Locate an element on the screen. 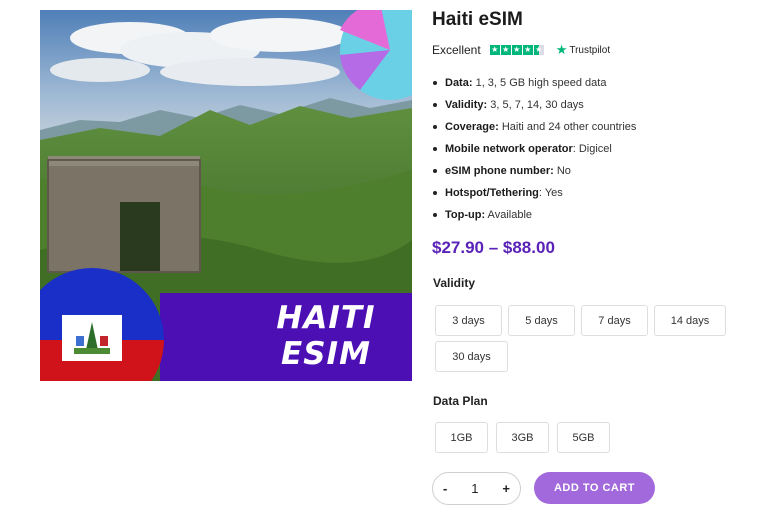  validity-option-14-days: 14 days is located at coordinates (690, 320).